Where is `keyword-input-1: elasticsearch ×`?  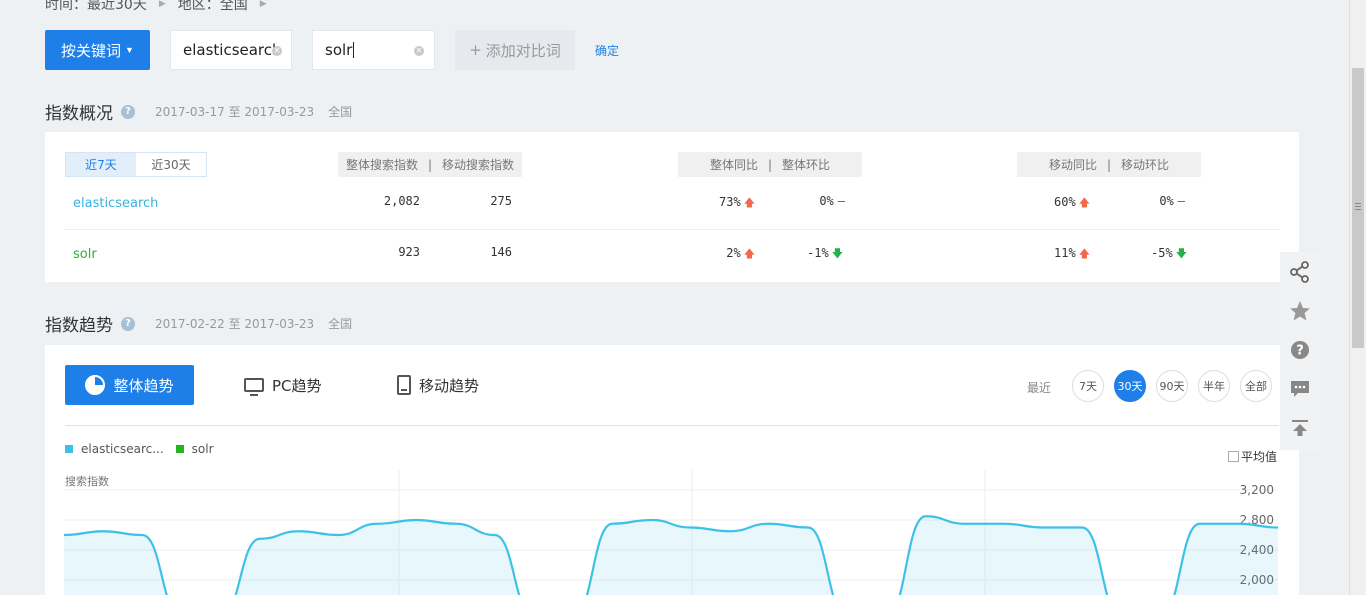 keyword-input-1: elasticsearch × is located at coordinates (231, 50).